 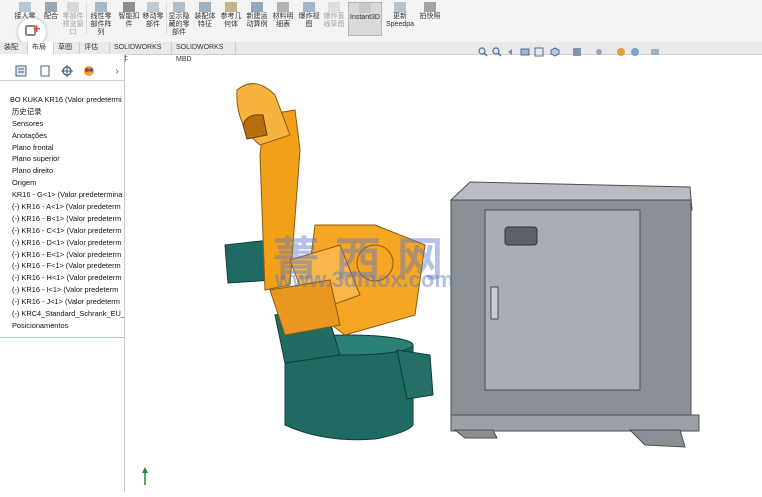 What do you see at coordinates (67, 72) in the screenshot?
I see `configuration-manager-tab-icon` at bounding box center [67, 72].